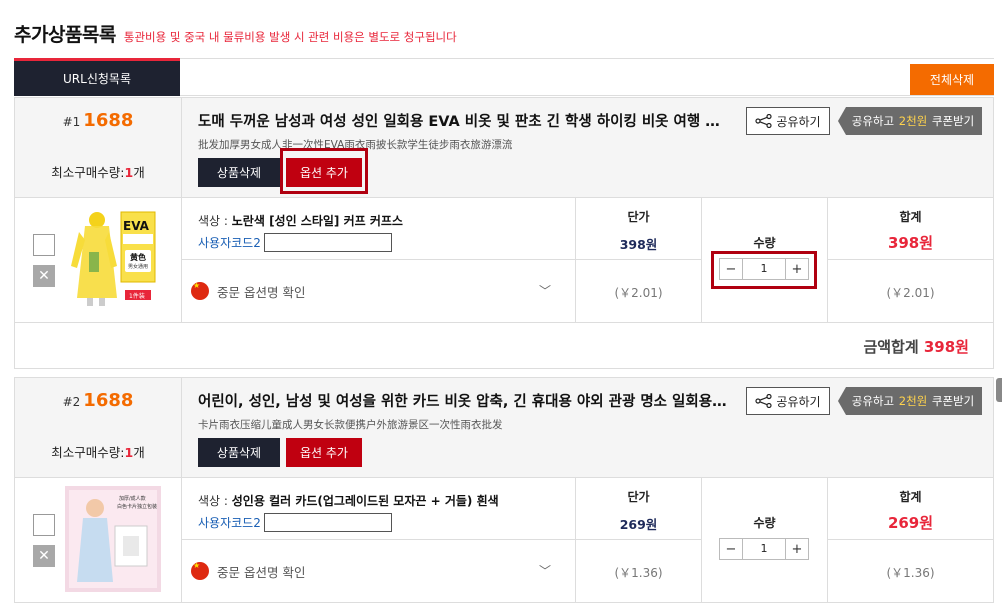 This screenshot has height=611, width=1002. What do you see at coordinates (952, 79) in the screenshot?
I see `delete-all-button: 전체삭제` at bounding box center [952, 79].